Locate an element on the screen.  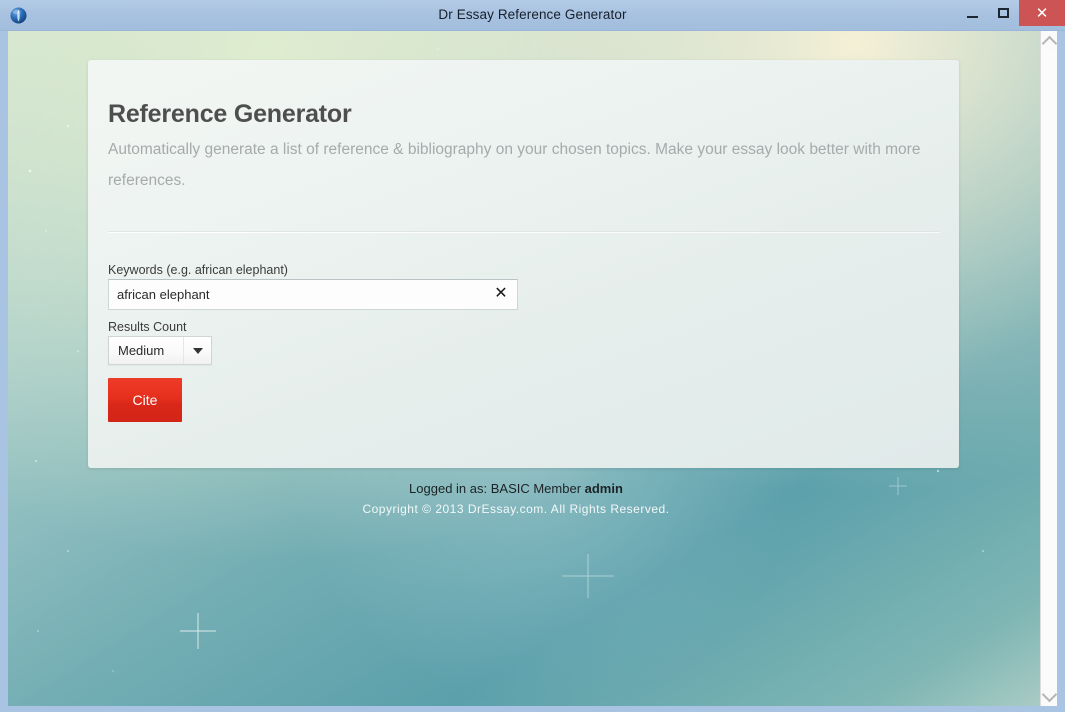
maximize-icon is located at coordinates (1003, 13).